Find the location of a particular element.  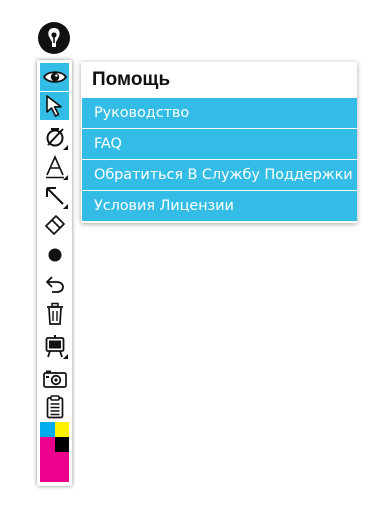

menu-item-faq: FAQ is located at coordinates (219, 144).